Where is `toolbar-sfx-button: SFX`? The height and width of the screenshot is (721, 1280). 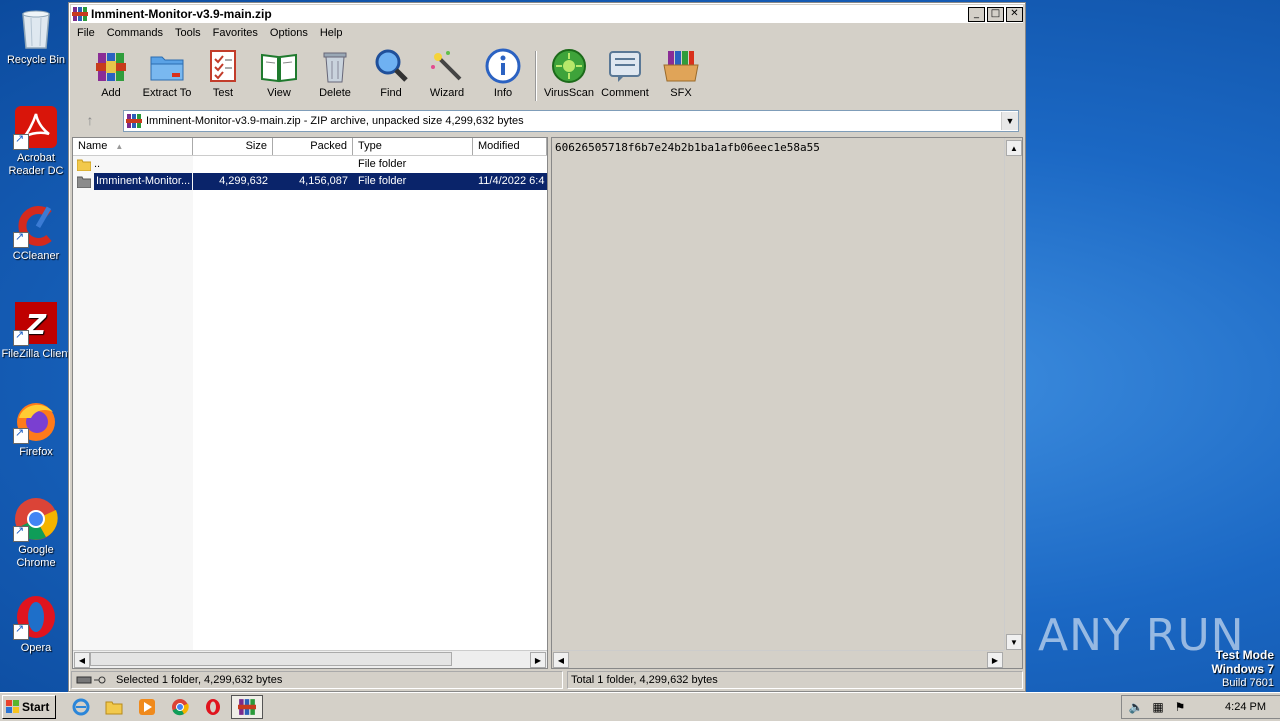
toolbar-sfx-button: SFX is located at coordinates (681, 75).